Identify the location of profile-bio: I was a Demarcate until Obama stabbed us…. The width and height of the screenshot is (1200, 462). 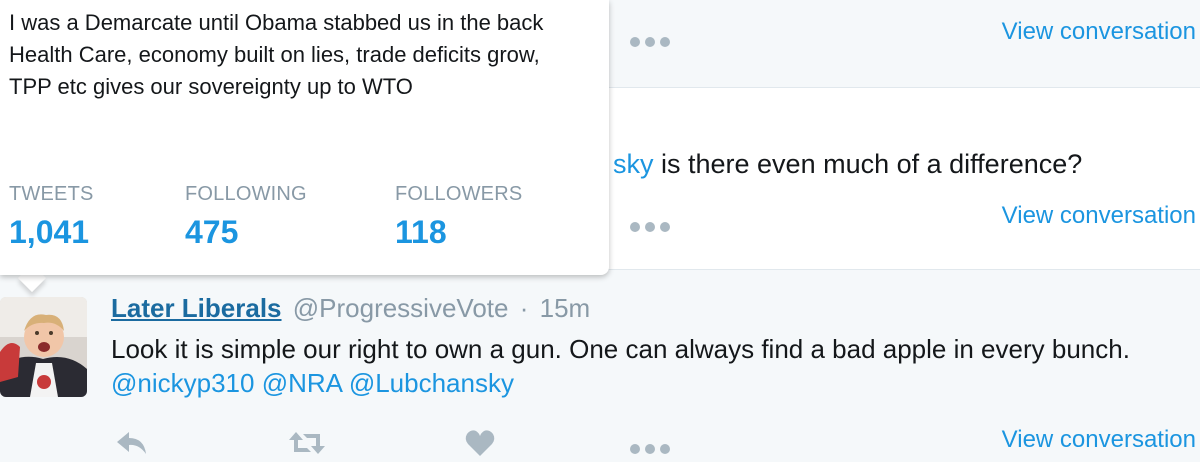
(276, 54).